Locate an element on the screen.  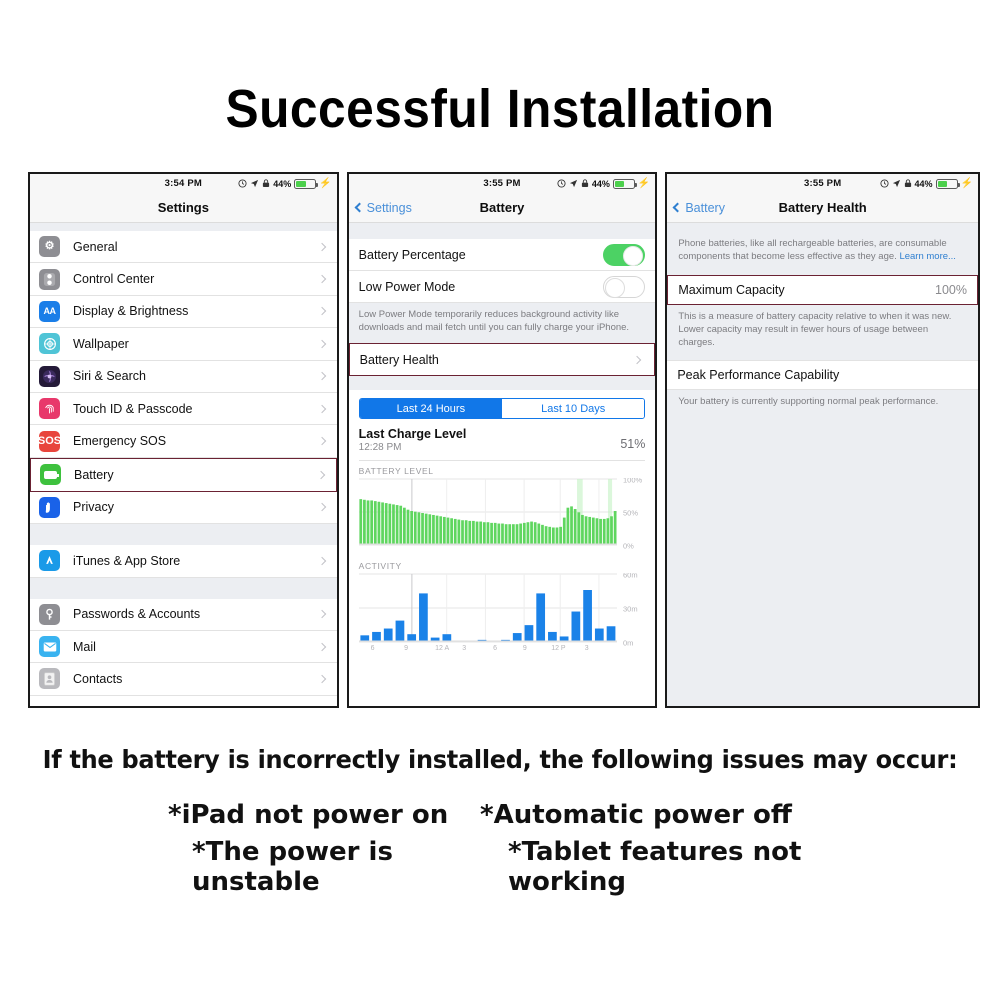
activity-chart: 60m 30m 0m 6 9 12 A 3 6 9 12 P 3 is located at coordinates (502, 614).